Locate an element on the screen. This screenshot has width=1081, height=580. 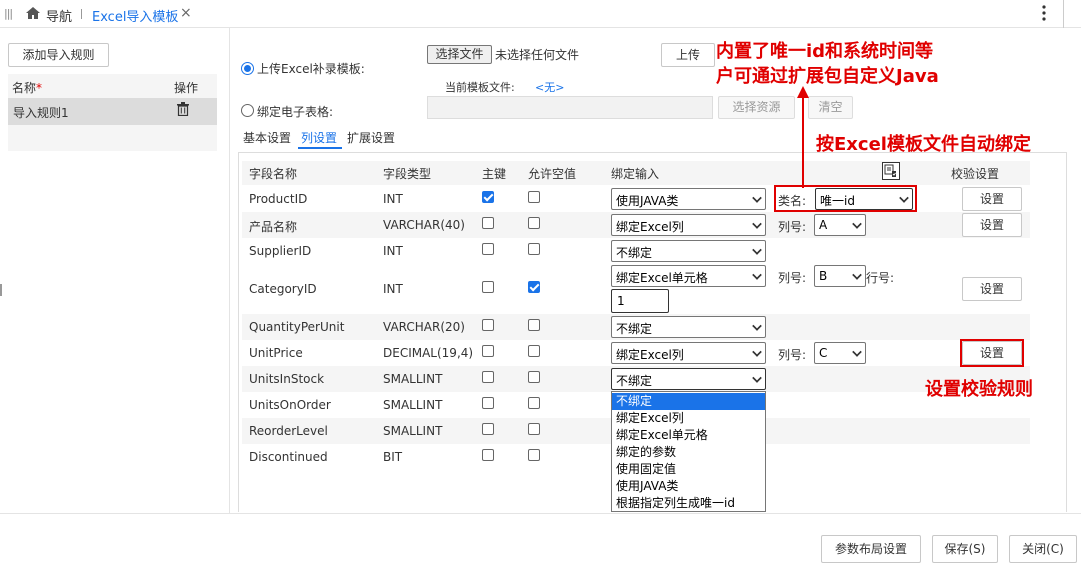
dropdown-option: 绑定Excel单元格 is located at coordinates (688, 435).